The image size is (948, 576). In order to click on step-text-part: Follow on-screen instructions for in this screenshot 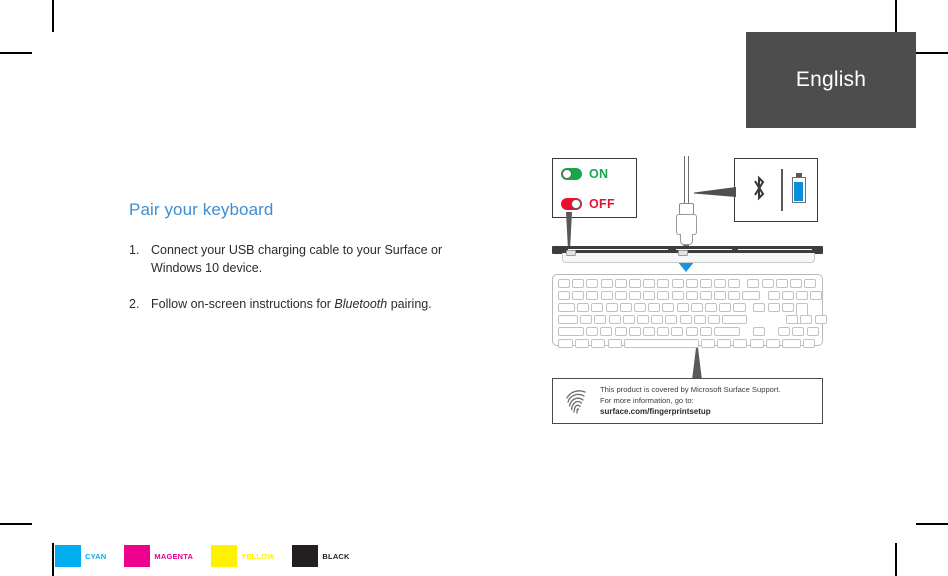, I will do `click(243, 303)`.